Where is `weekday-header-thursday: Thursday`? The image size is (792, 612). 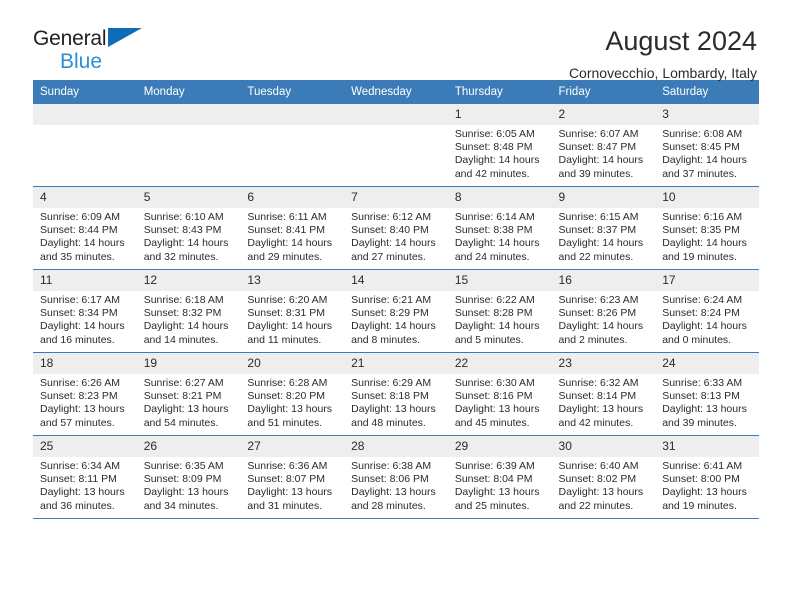
weekday-header-thursday: Thursday is located at coordinates (499, 92).